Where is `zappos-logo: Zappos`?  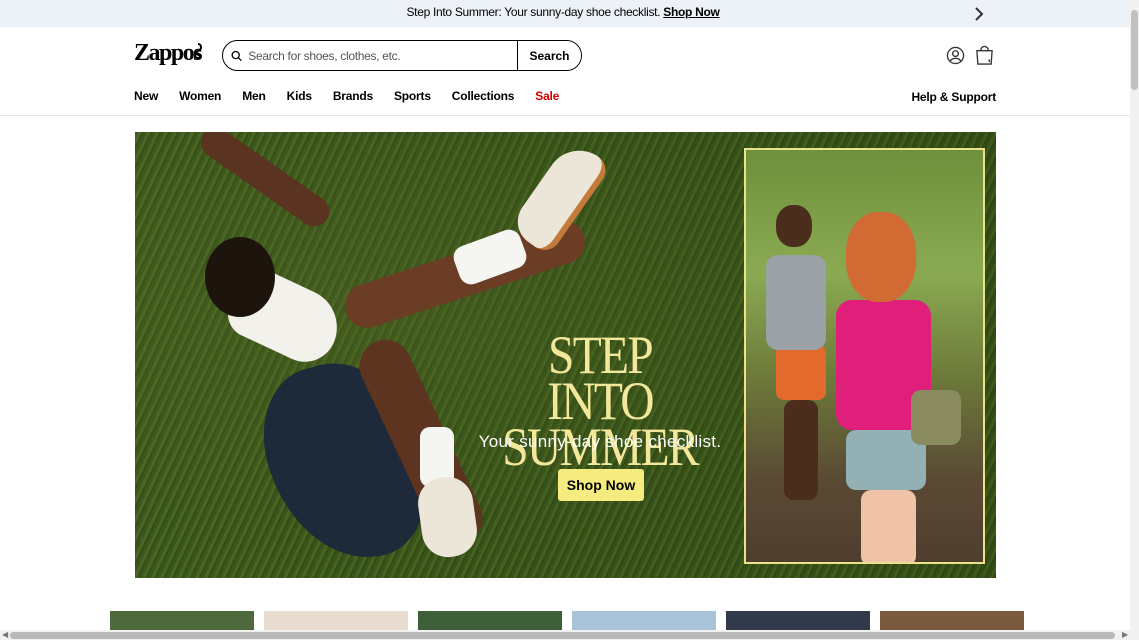 zappos-logo: Zappos is located at coordinates (169, 55).